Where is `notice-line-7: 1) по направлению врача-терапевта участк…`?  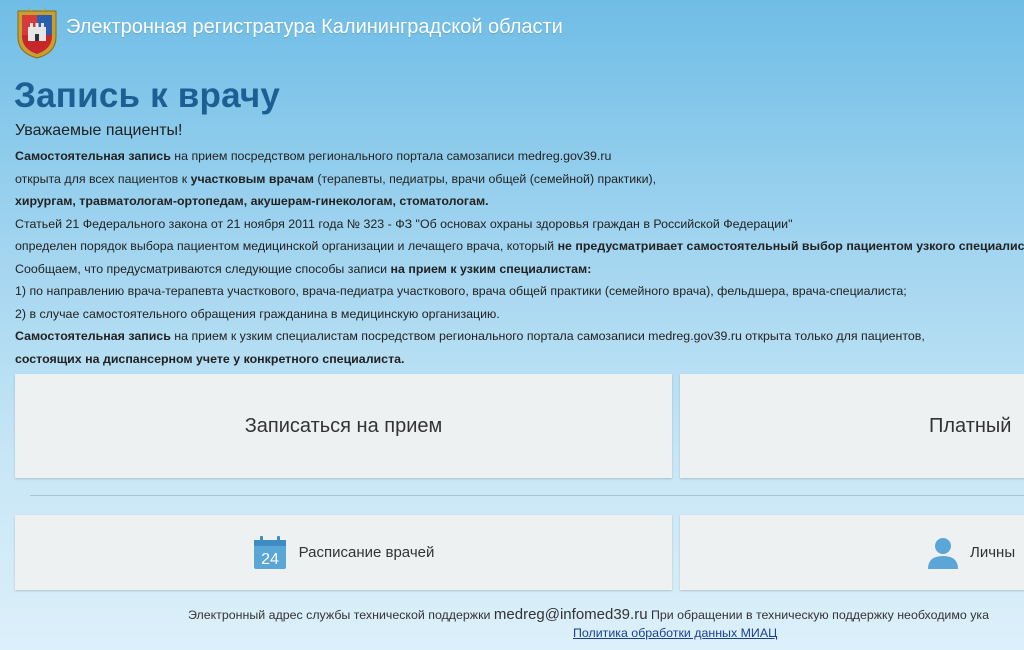 notice-line-7: 1) по направлению врача-терапевта участк… is located at coordinates (461, 291).